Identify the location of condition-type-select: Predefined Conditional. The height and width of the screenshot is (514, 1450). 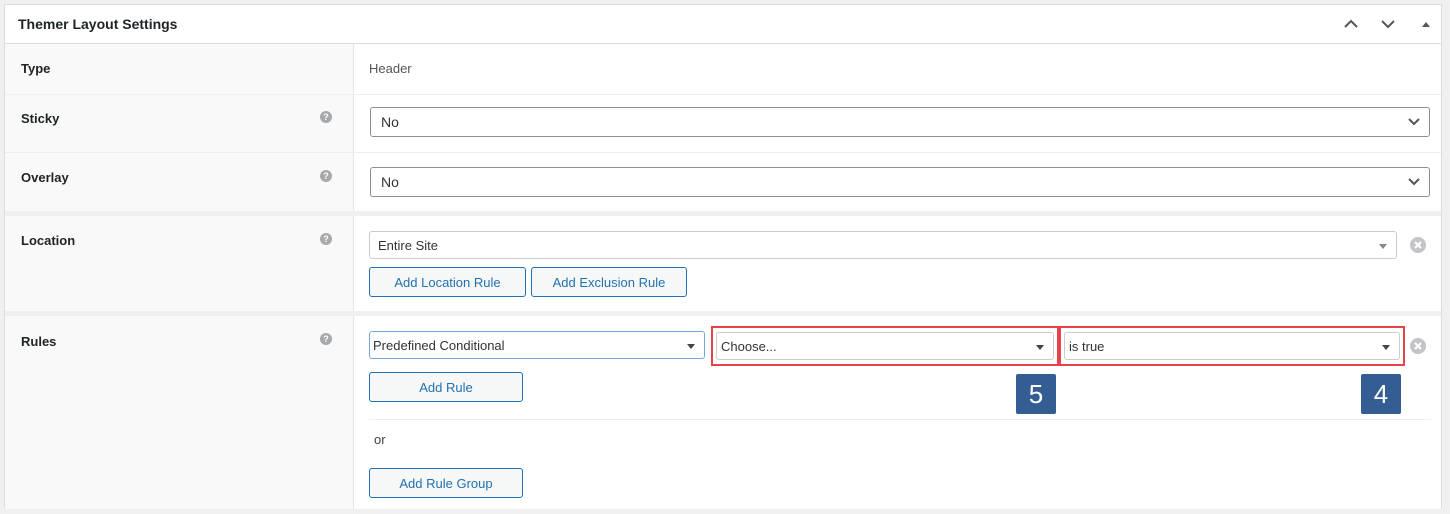
(537, 345).